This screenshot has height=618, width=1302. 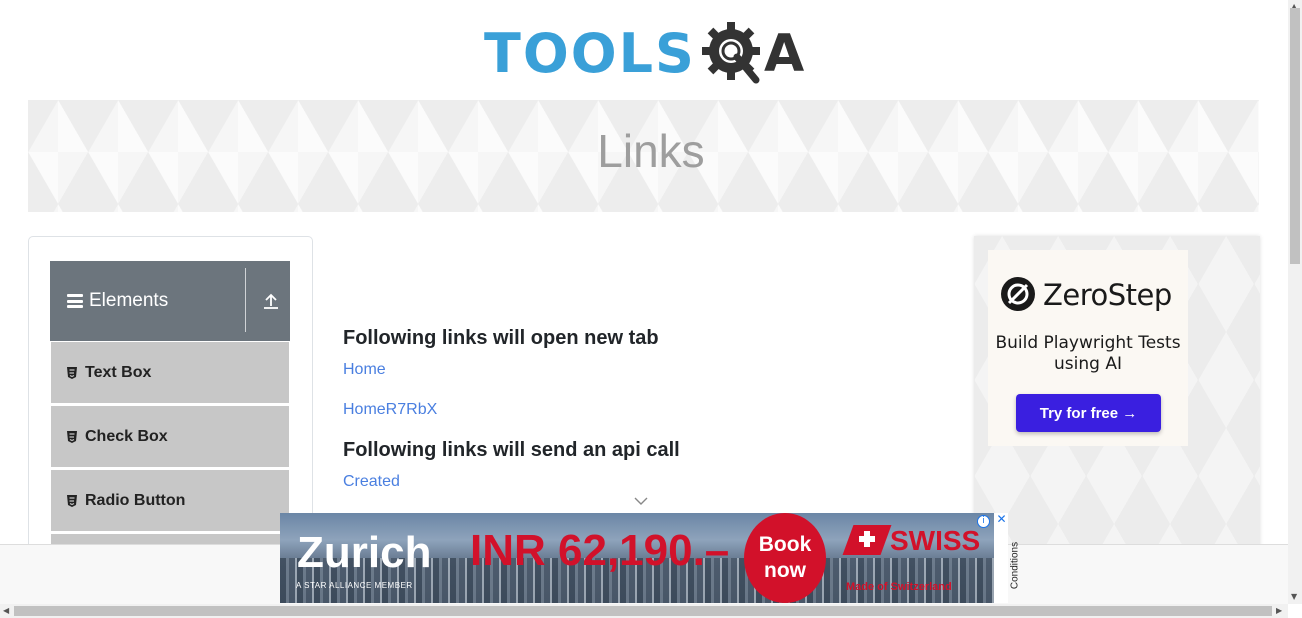 What do you see at coordinates (651, 151) in the screenshot?
I see `page-title: Links` at bounding box center [651, 151].